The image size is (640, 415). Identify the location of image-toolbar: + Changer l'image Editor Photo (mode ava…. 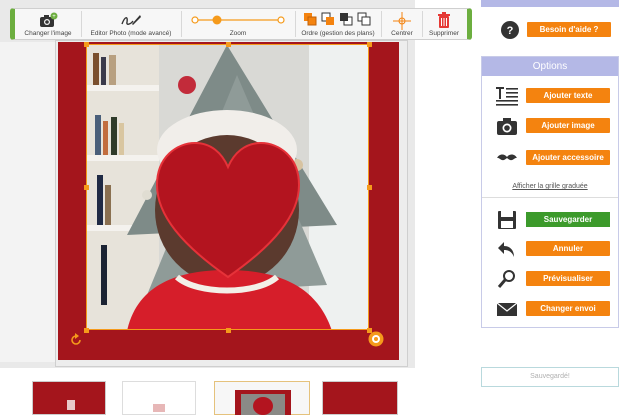
(241, 24).